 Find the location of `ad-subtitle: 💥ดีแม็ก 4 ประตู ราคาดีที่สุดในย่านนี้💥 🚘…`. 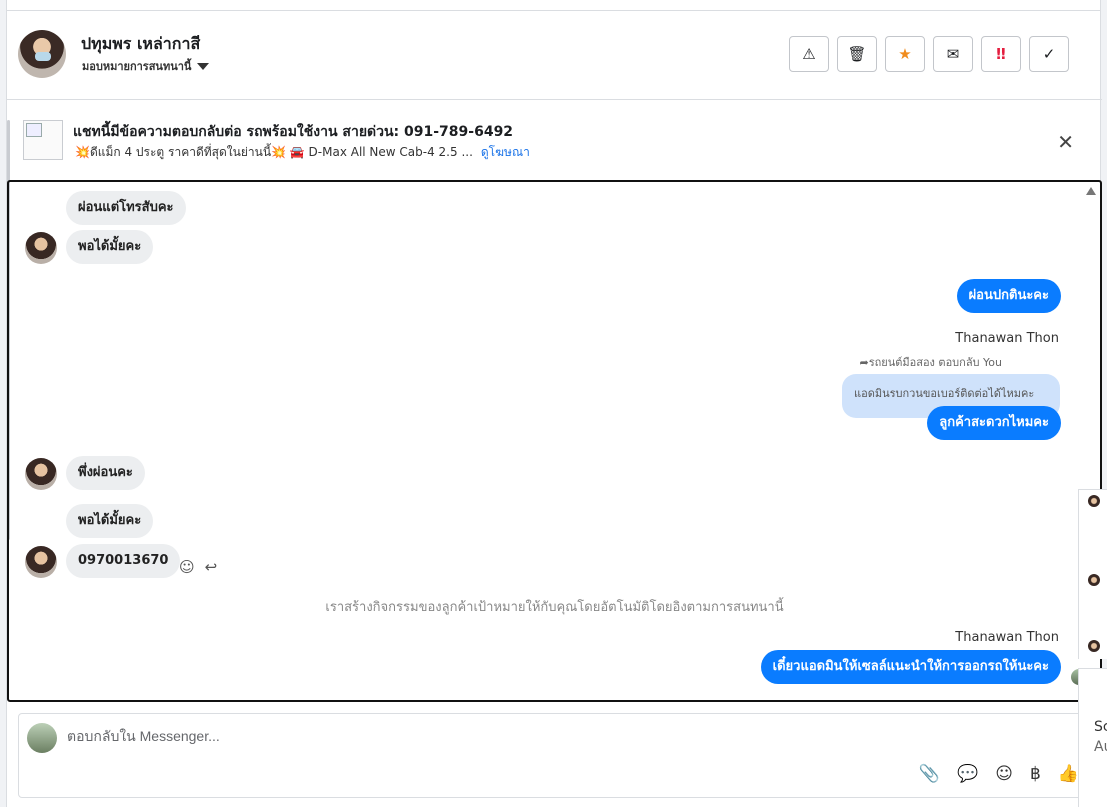

ad-subtitle: 💥ดีแม็ก 4 ประตู ราคาดีที่สุดในย่านนี้💥 🚘… is located at coordinates (274, 152).